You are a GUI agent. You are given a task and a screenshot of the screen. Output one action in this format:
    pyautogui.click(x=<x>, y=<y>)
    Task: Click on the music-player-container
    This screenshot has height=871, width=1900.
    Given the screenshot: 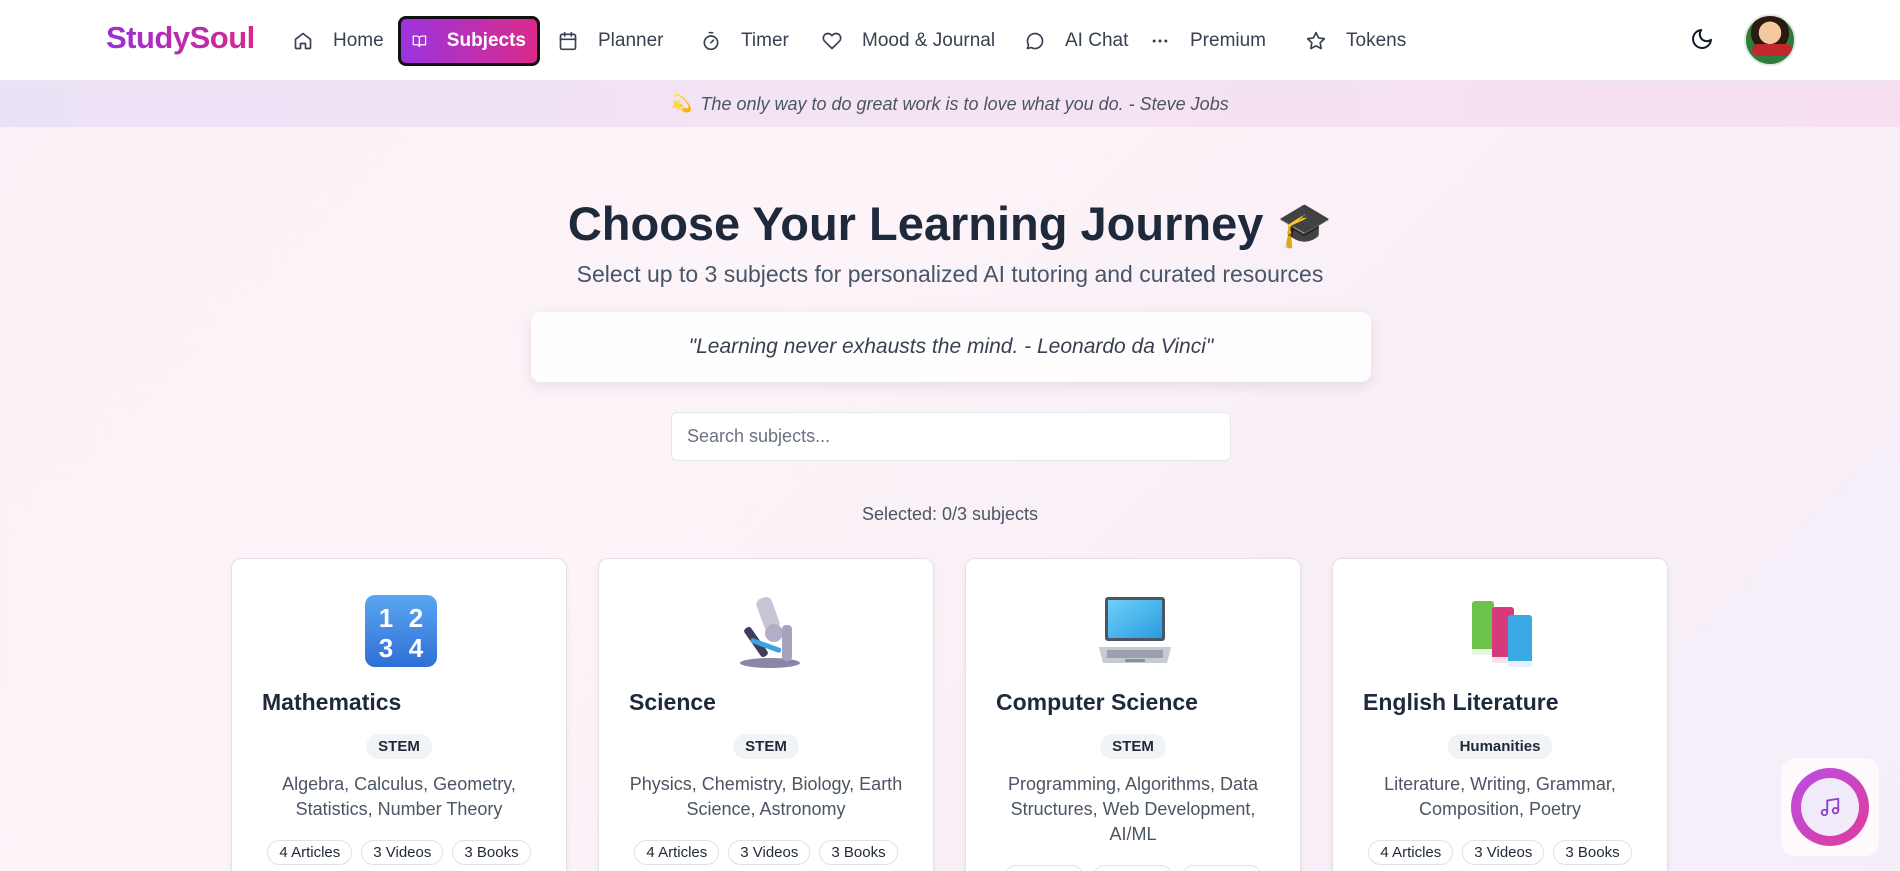 What is the action you would take?
    pyautogui.click(x=1830, y=807)
    